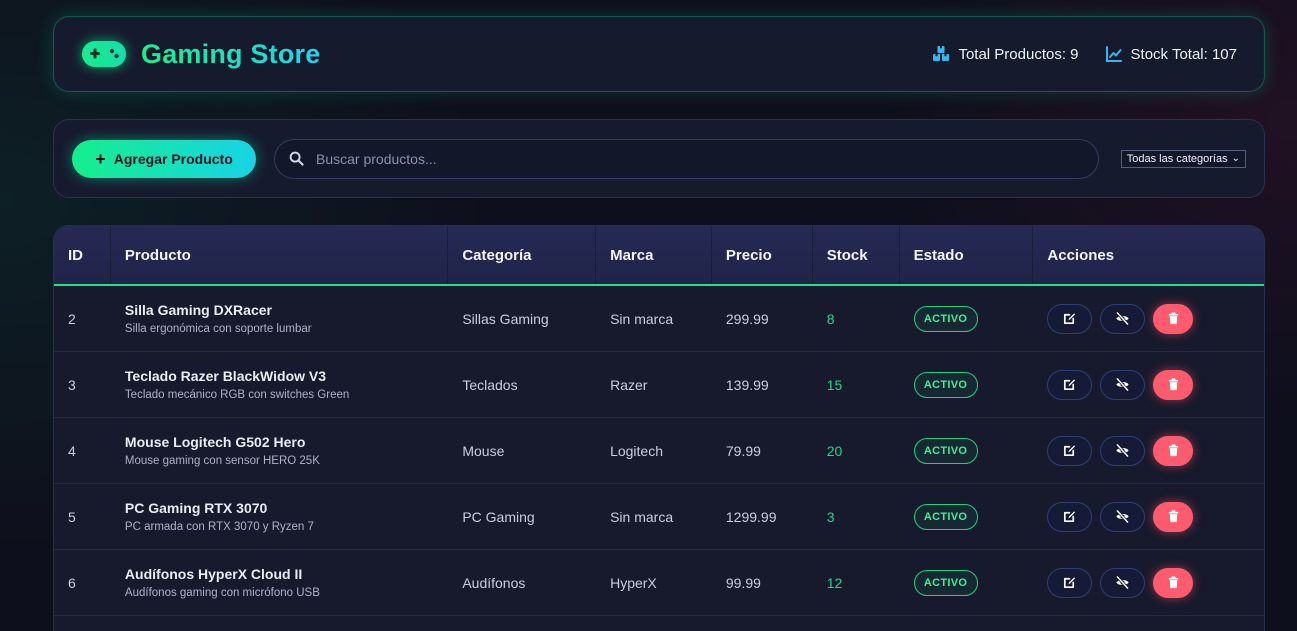 This screenshot has height=631, width=1297. What do you see at coordinates (1081, 255) in the screenshot?
I see `header-actions: Acciones` at bounding box center [1081, 255].